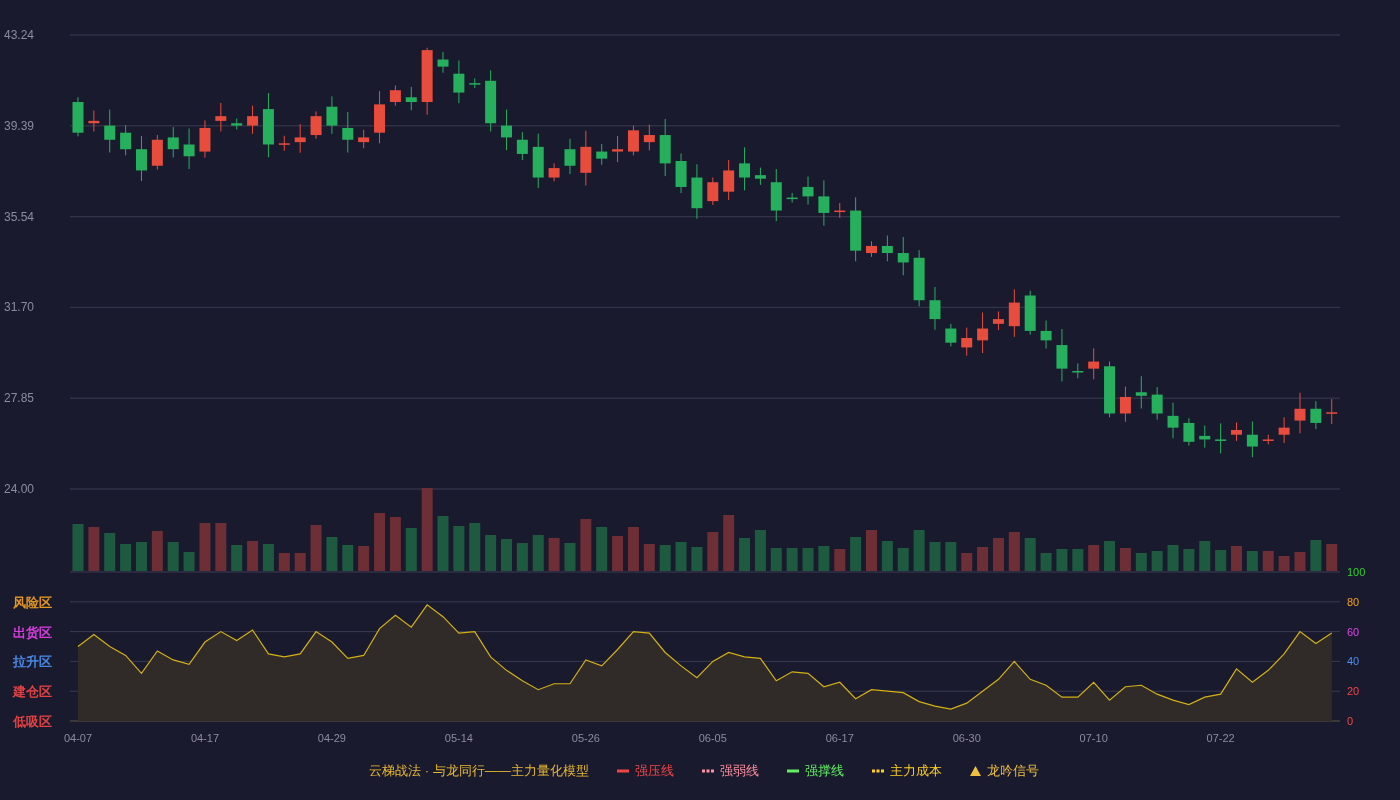 The height and width of the screenshot is (800, 1400). I want to click on zone-label: 出货区, so click(32, 632).